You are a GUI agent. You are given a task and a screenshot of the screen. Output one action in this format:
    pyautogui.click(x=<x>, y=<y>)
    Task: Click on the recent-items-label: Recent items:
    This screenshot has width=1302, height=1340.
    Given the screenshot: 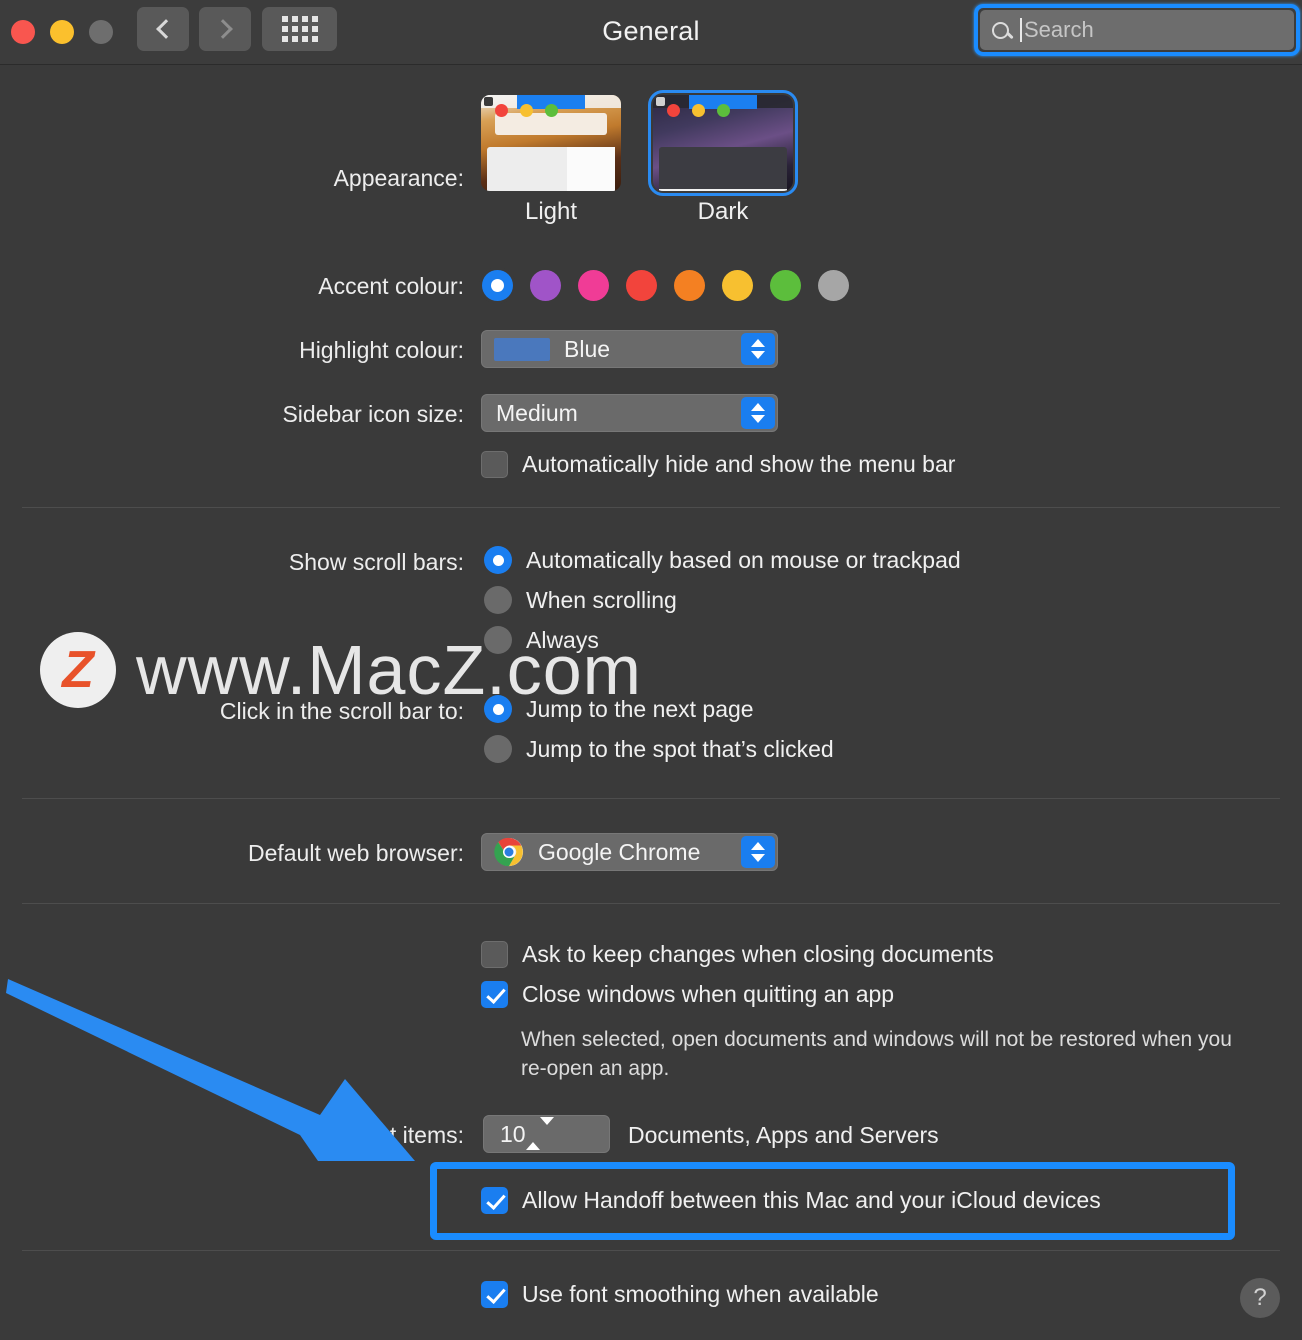 What is the action you would take?
    pyautogui.click(x=393, y=1135)
    